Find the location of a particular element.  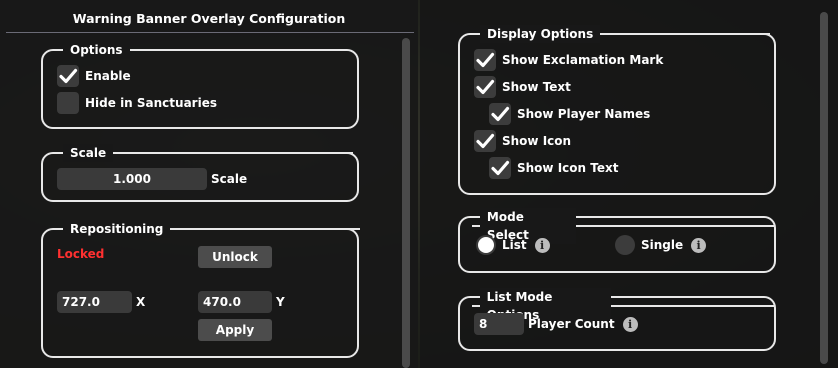

right-scrollbar is located at coordinates (824, 188).